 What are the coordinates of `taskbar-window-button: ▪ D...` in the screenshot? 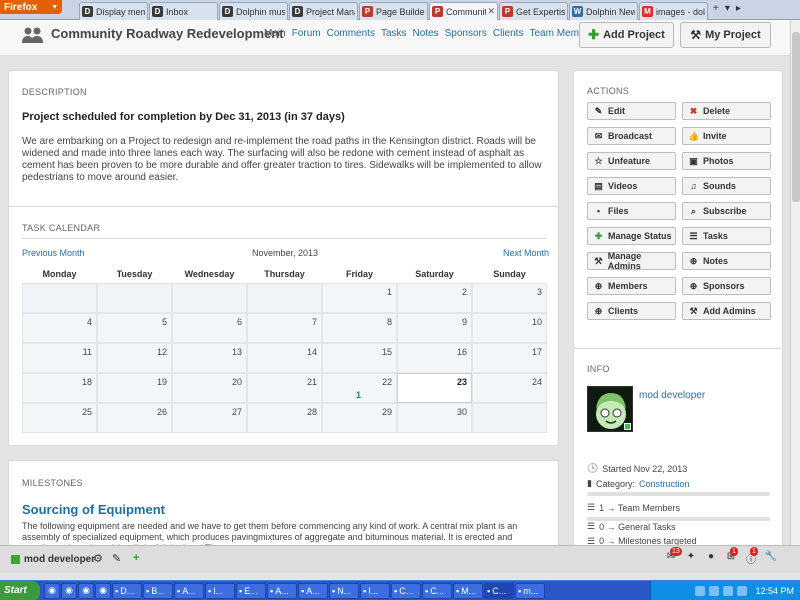 It's located at (127, 590).